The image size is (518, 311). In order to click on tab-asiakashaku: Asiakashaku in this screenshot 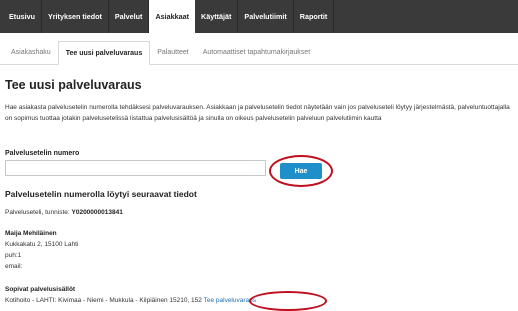, I will do `click(31, 52)`.